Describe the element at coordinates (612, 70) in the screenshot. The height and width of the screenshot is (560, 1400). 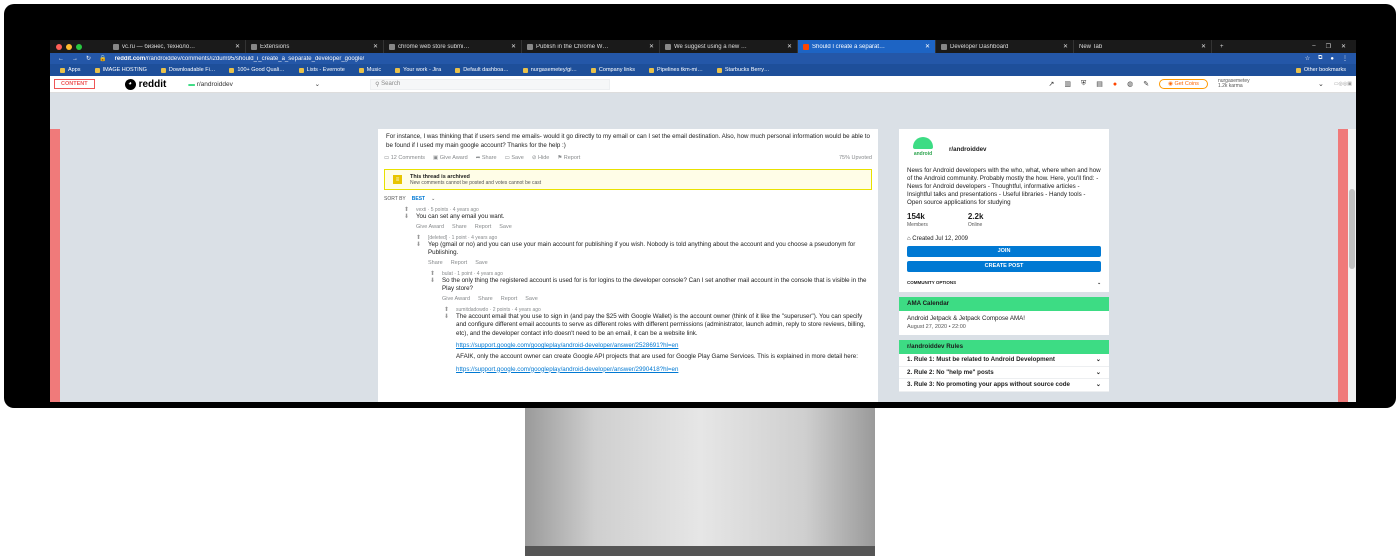
I see `bookmark-item: Company links` at that location.